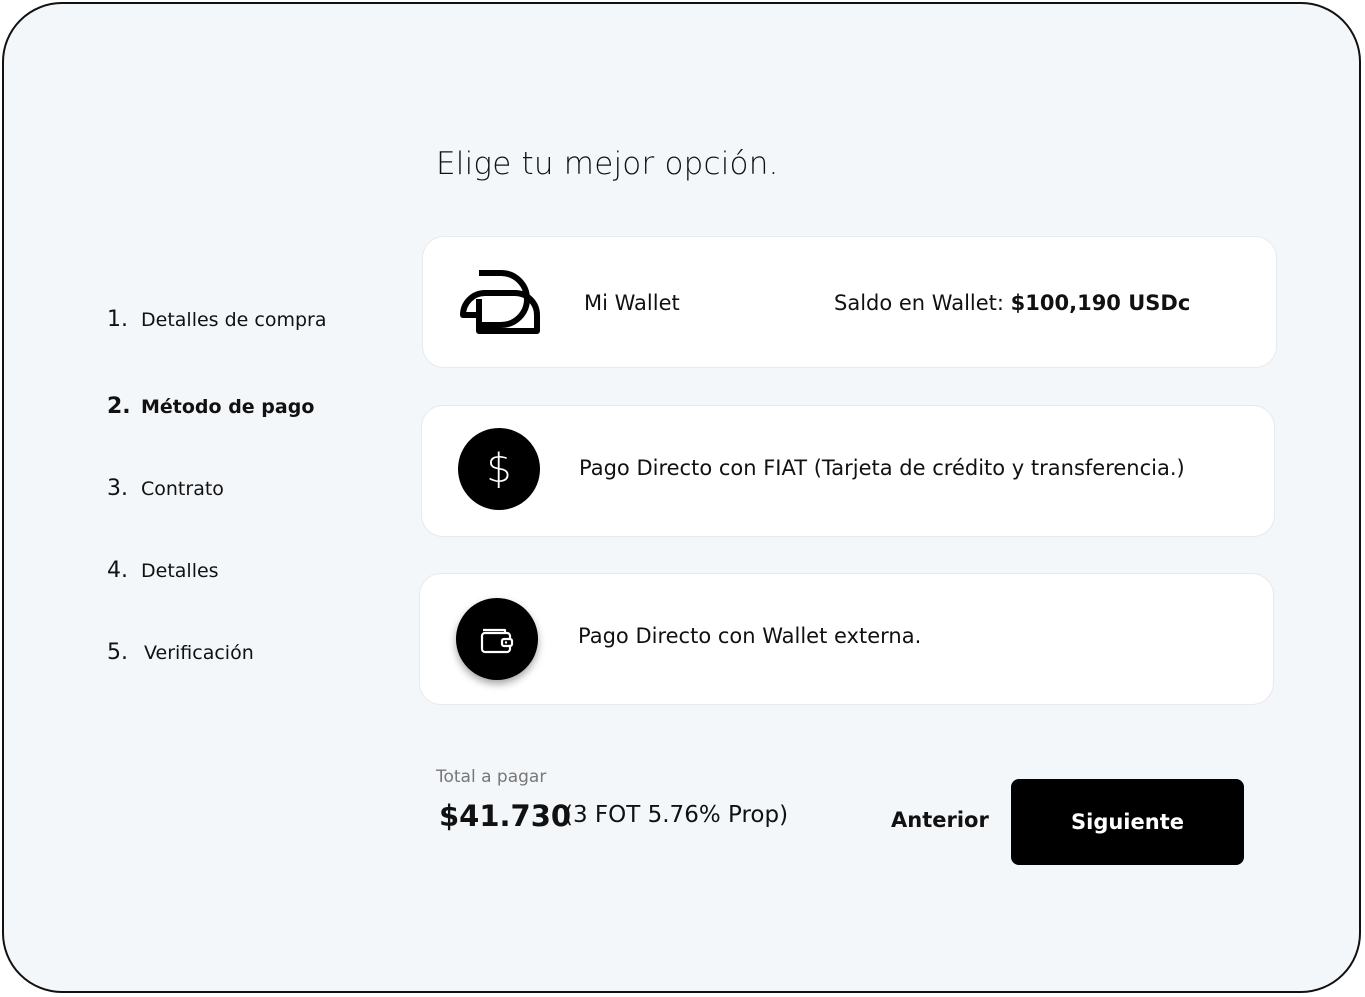 Image resolution: width=1365 pixels, height=997 pixels. I want to click on step-number: 4., so click(117, 570).